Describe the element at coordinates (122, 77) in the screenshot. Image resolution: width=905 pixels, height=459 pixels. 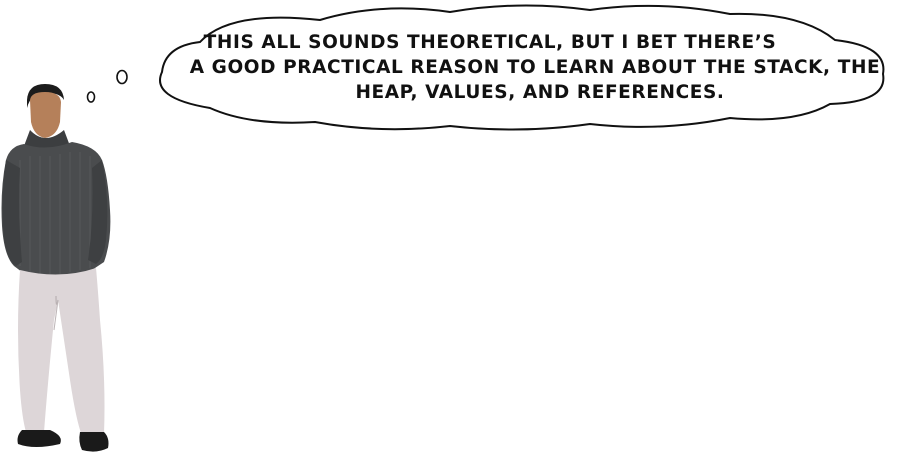
I see `thought-circle-medium` at that location.